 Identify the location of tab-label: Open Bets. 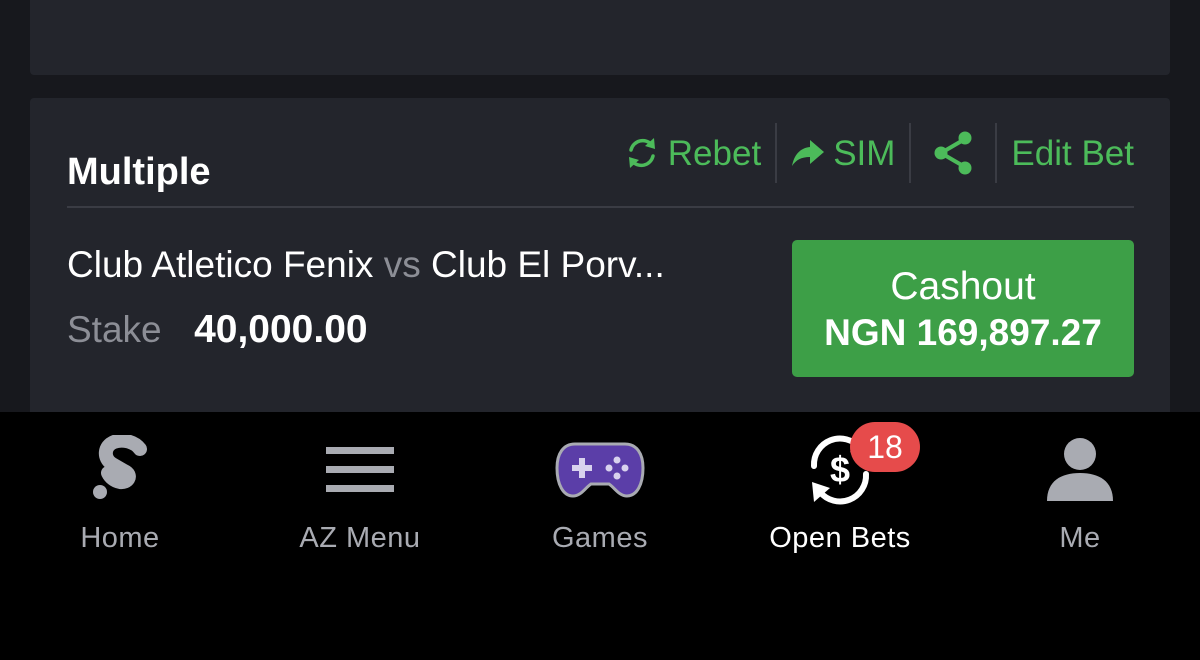
(840, 538).